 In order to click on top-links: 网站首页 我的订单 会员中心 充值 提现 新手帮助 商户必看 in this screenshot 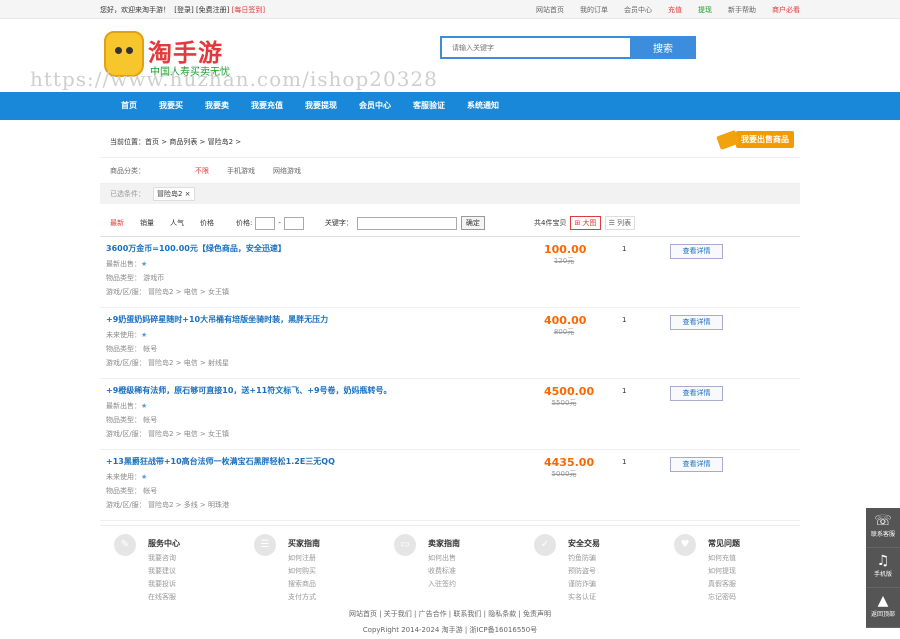, I will do `click(668, 10)`.